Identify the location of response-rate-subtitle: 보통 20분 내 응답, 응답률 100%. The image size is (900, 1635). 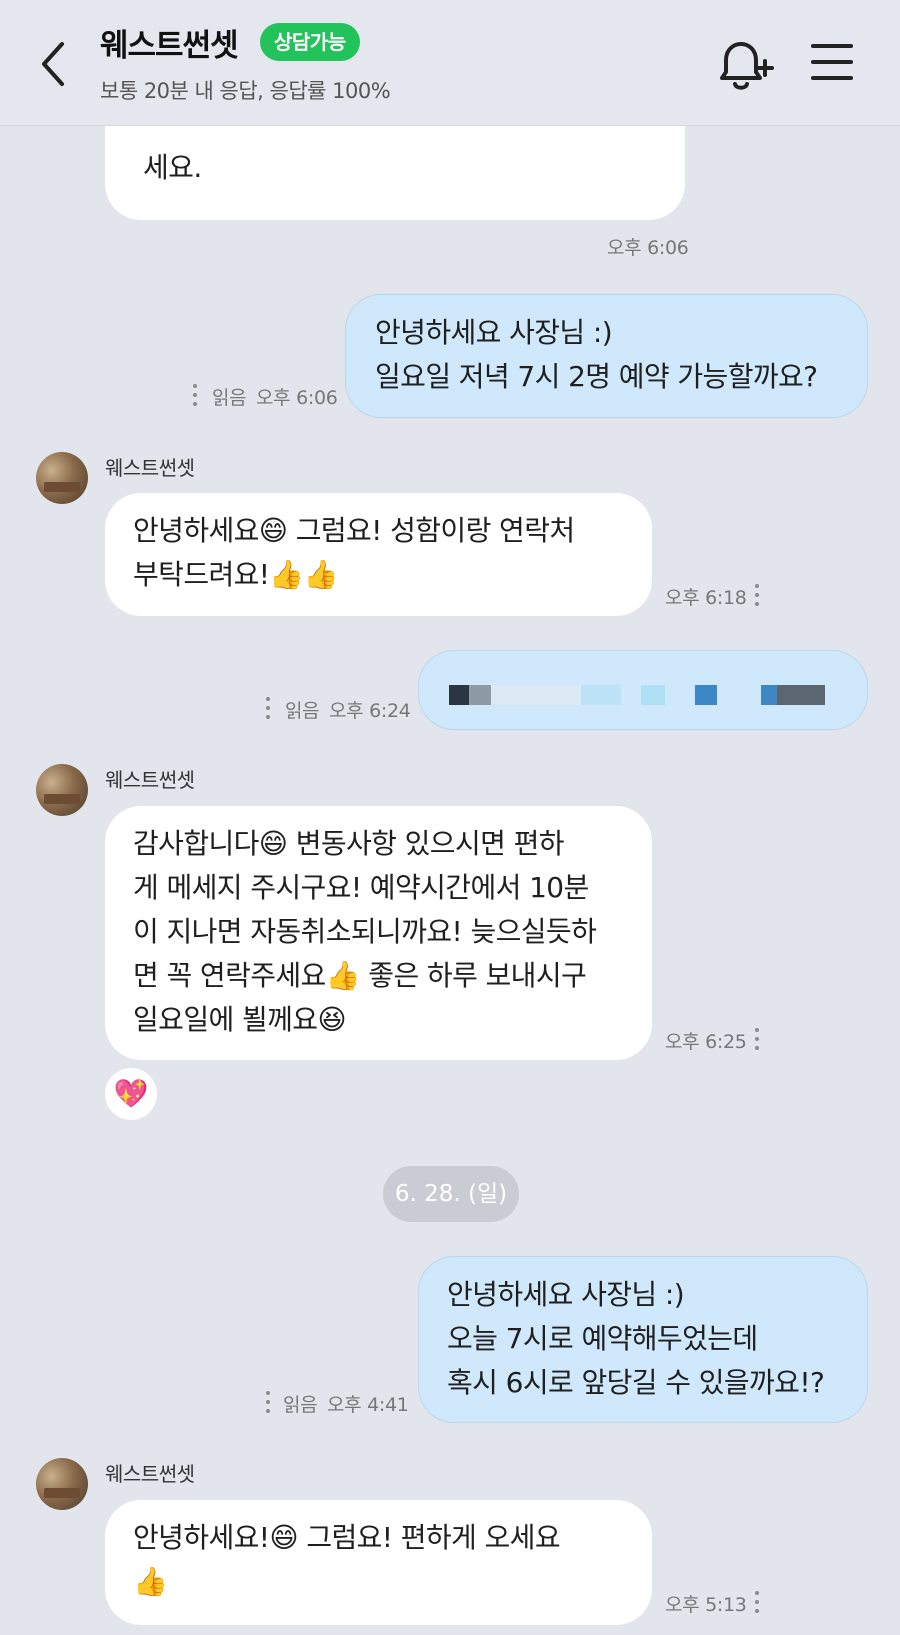
(245, 91).